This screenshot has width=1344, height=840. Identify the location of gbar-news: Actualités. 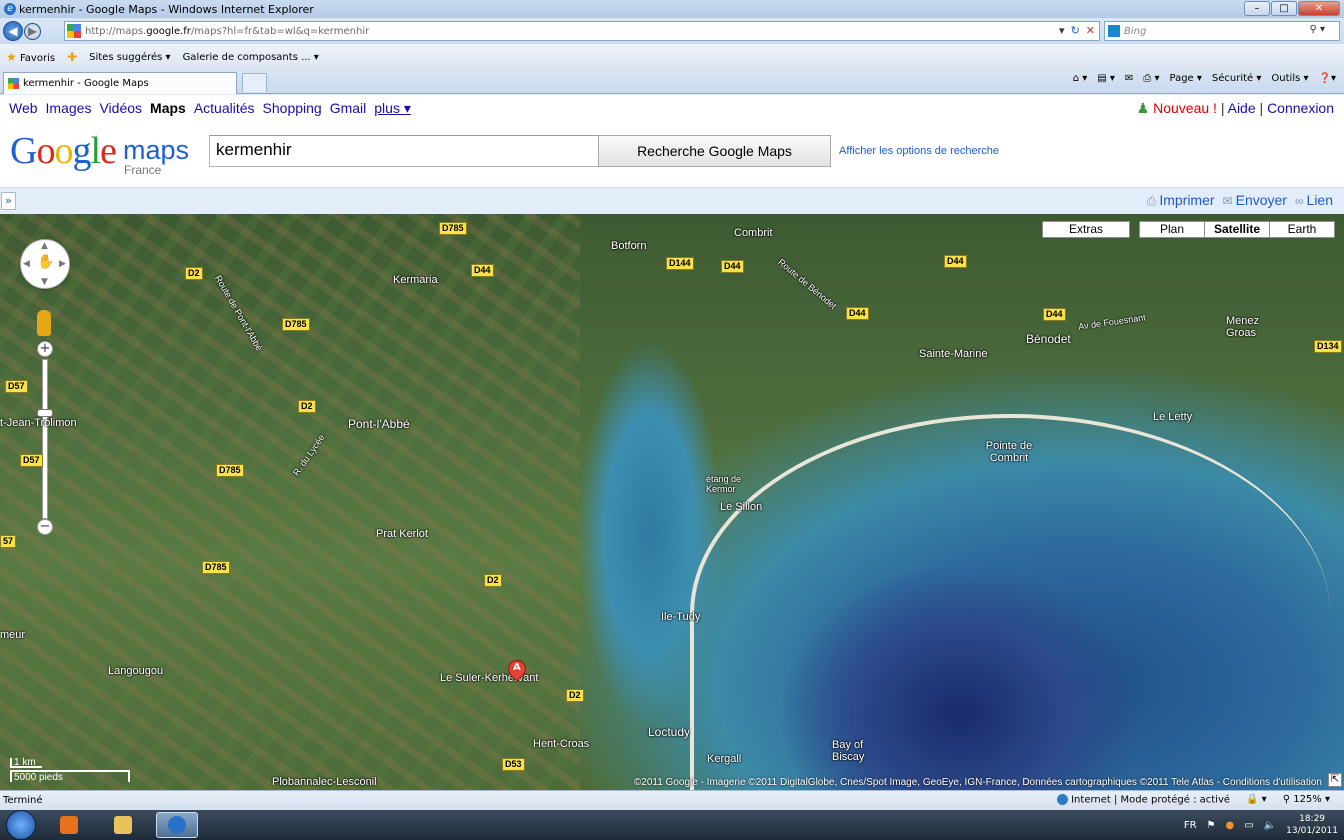
(224, 108).